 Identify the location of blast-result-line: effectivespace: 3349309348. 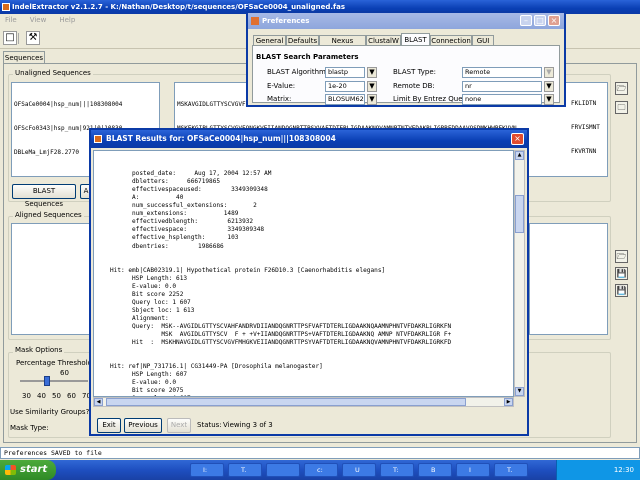
(187, 230).